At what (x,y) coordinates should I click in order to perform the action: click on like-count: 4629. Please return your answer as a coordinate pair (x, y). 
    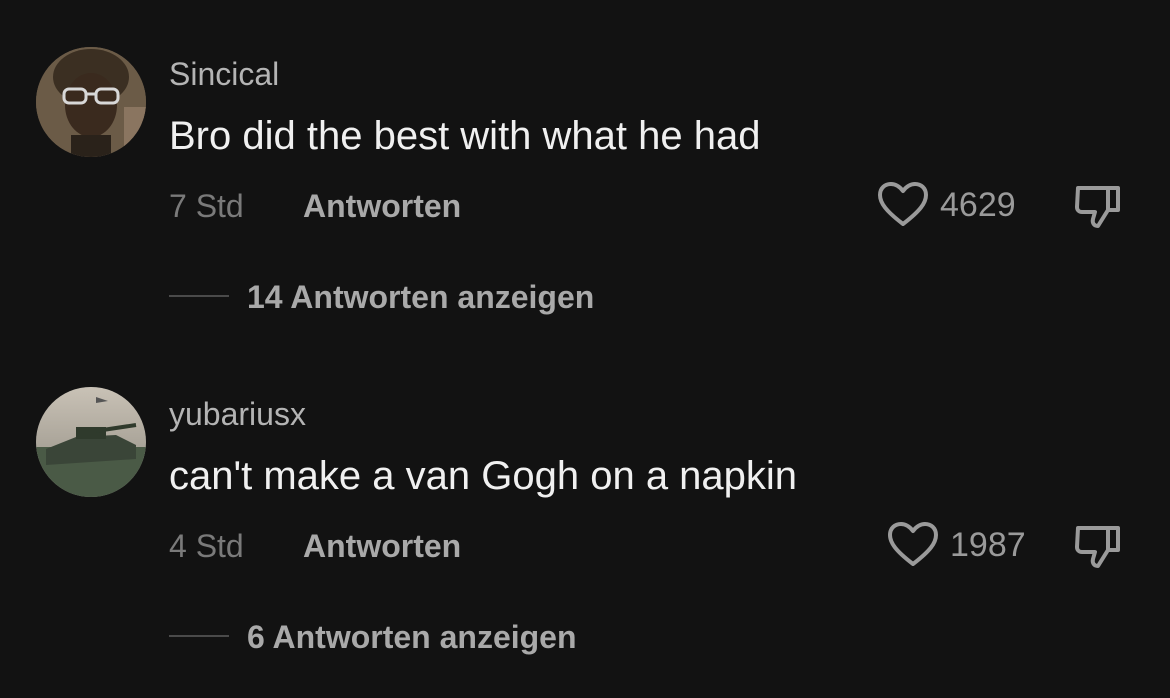
    Looking at the image, I should click on (978, 205).